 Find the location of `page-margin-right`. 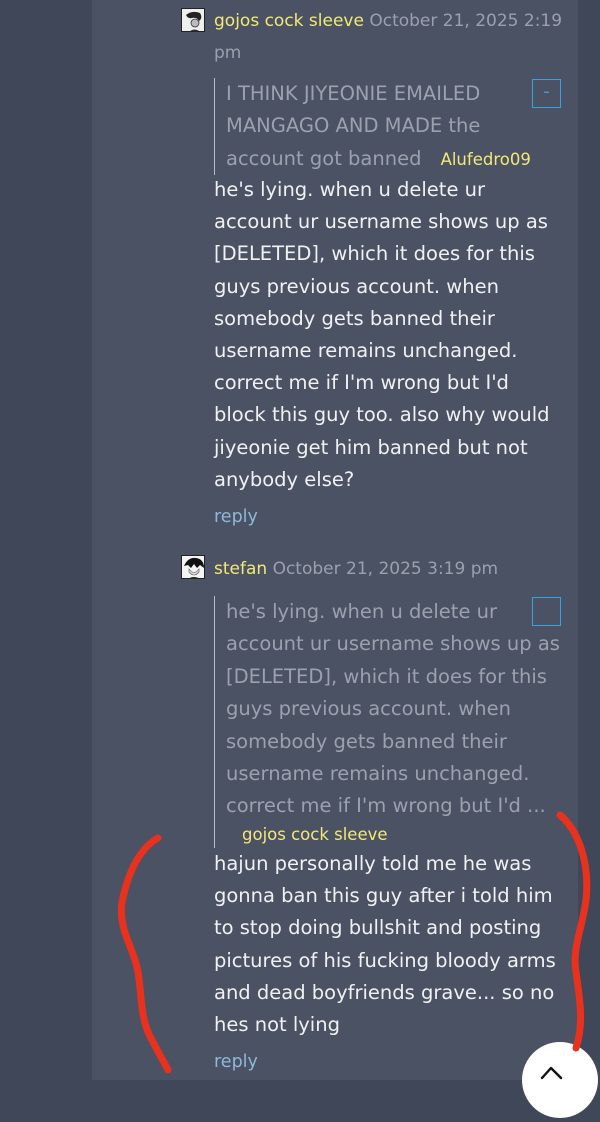

page-margin-right is located at coordinates (589, 540).